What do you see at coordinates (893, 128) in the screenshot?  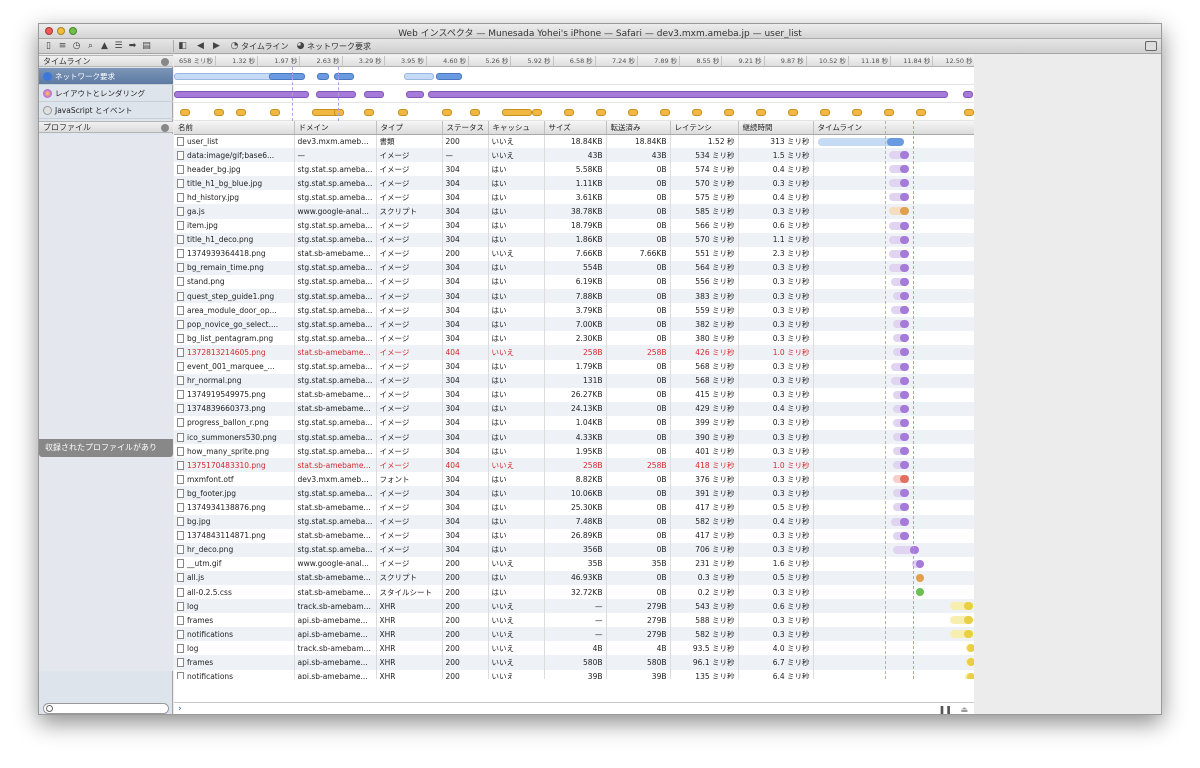 I see `column-header: タイムライン` at bounding box center [893, 128].